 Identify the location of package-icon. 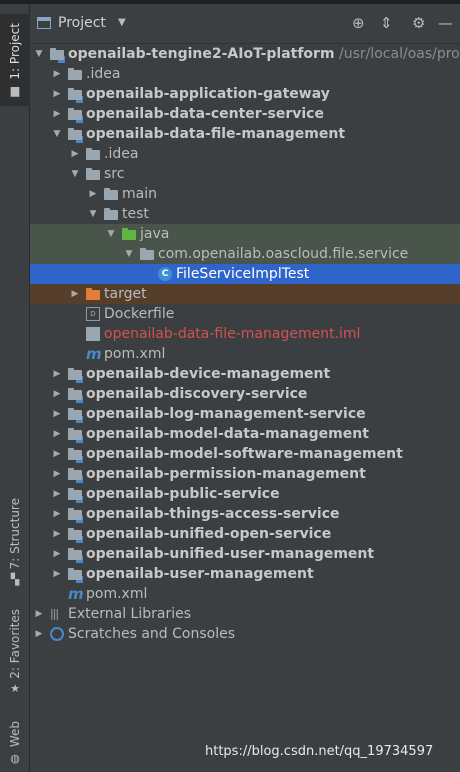
(147, 254).